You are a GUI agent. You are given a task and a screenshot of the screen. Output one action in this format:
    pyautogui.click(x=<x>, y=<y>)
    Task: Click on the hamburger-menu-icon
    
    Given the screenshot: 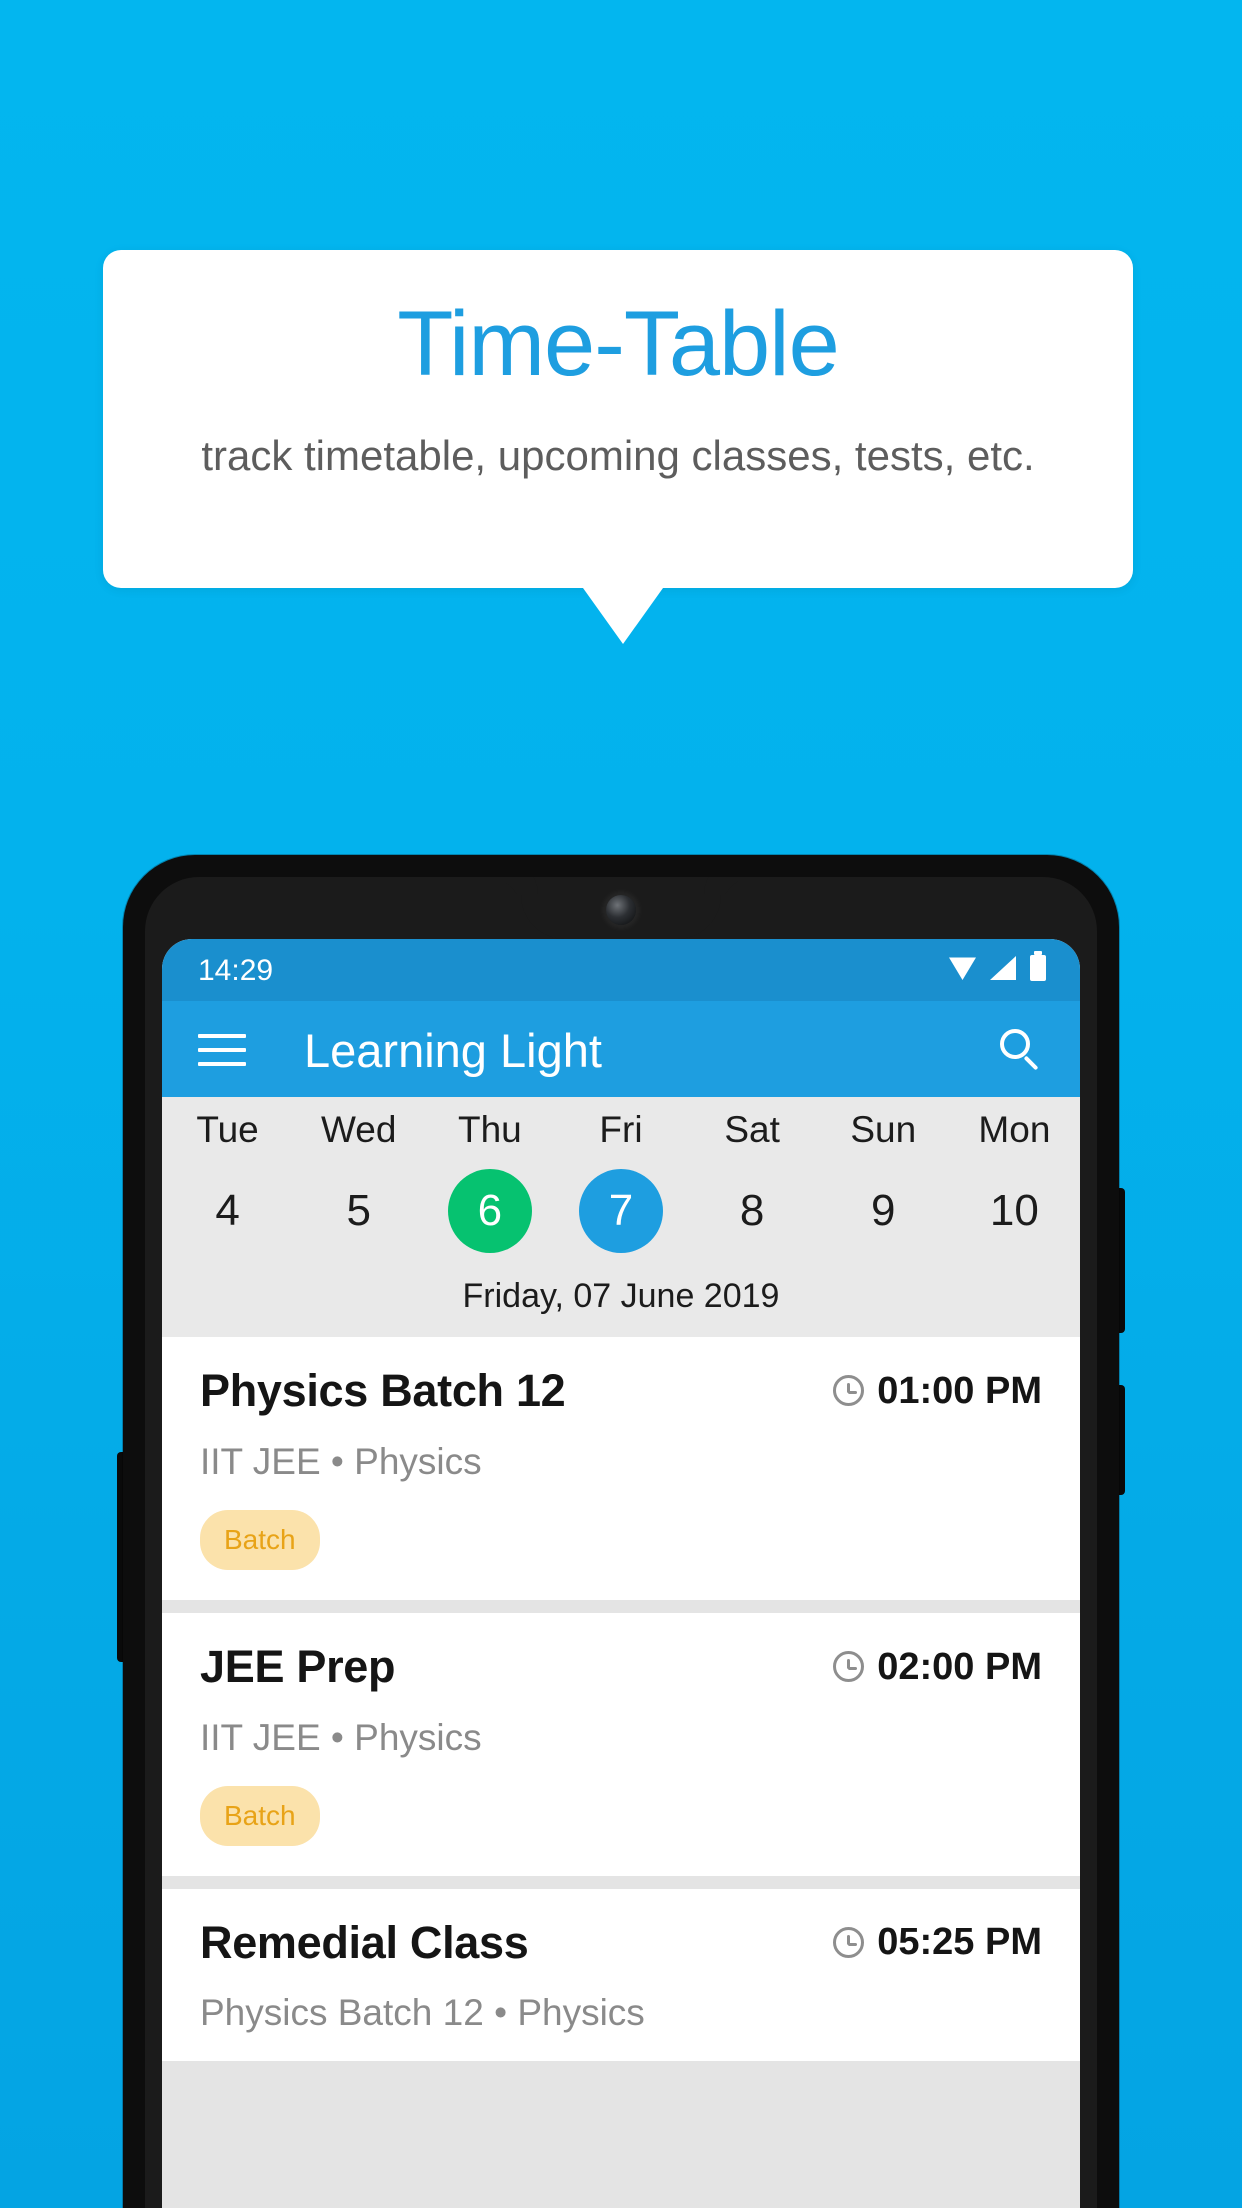 What is the action you would take?
    pyautogui.click(x=222, y=1050)
    